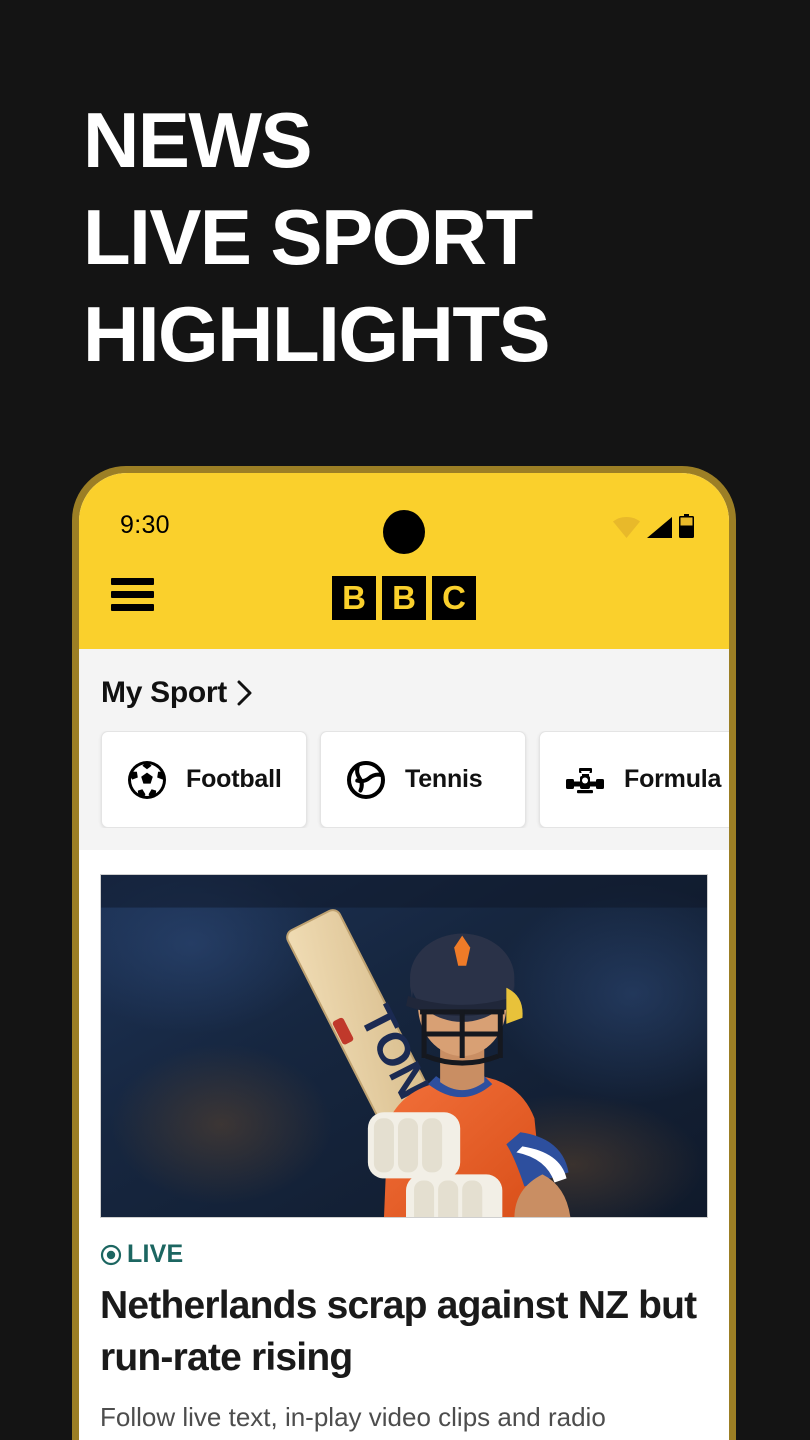  What do you see at coordinates (198, 140) in the screenshot?
I see `promo-line-1: NEWS` at bounding box center [198, 140].